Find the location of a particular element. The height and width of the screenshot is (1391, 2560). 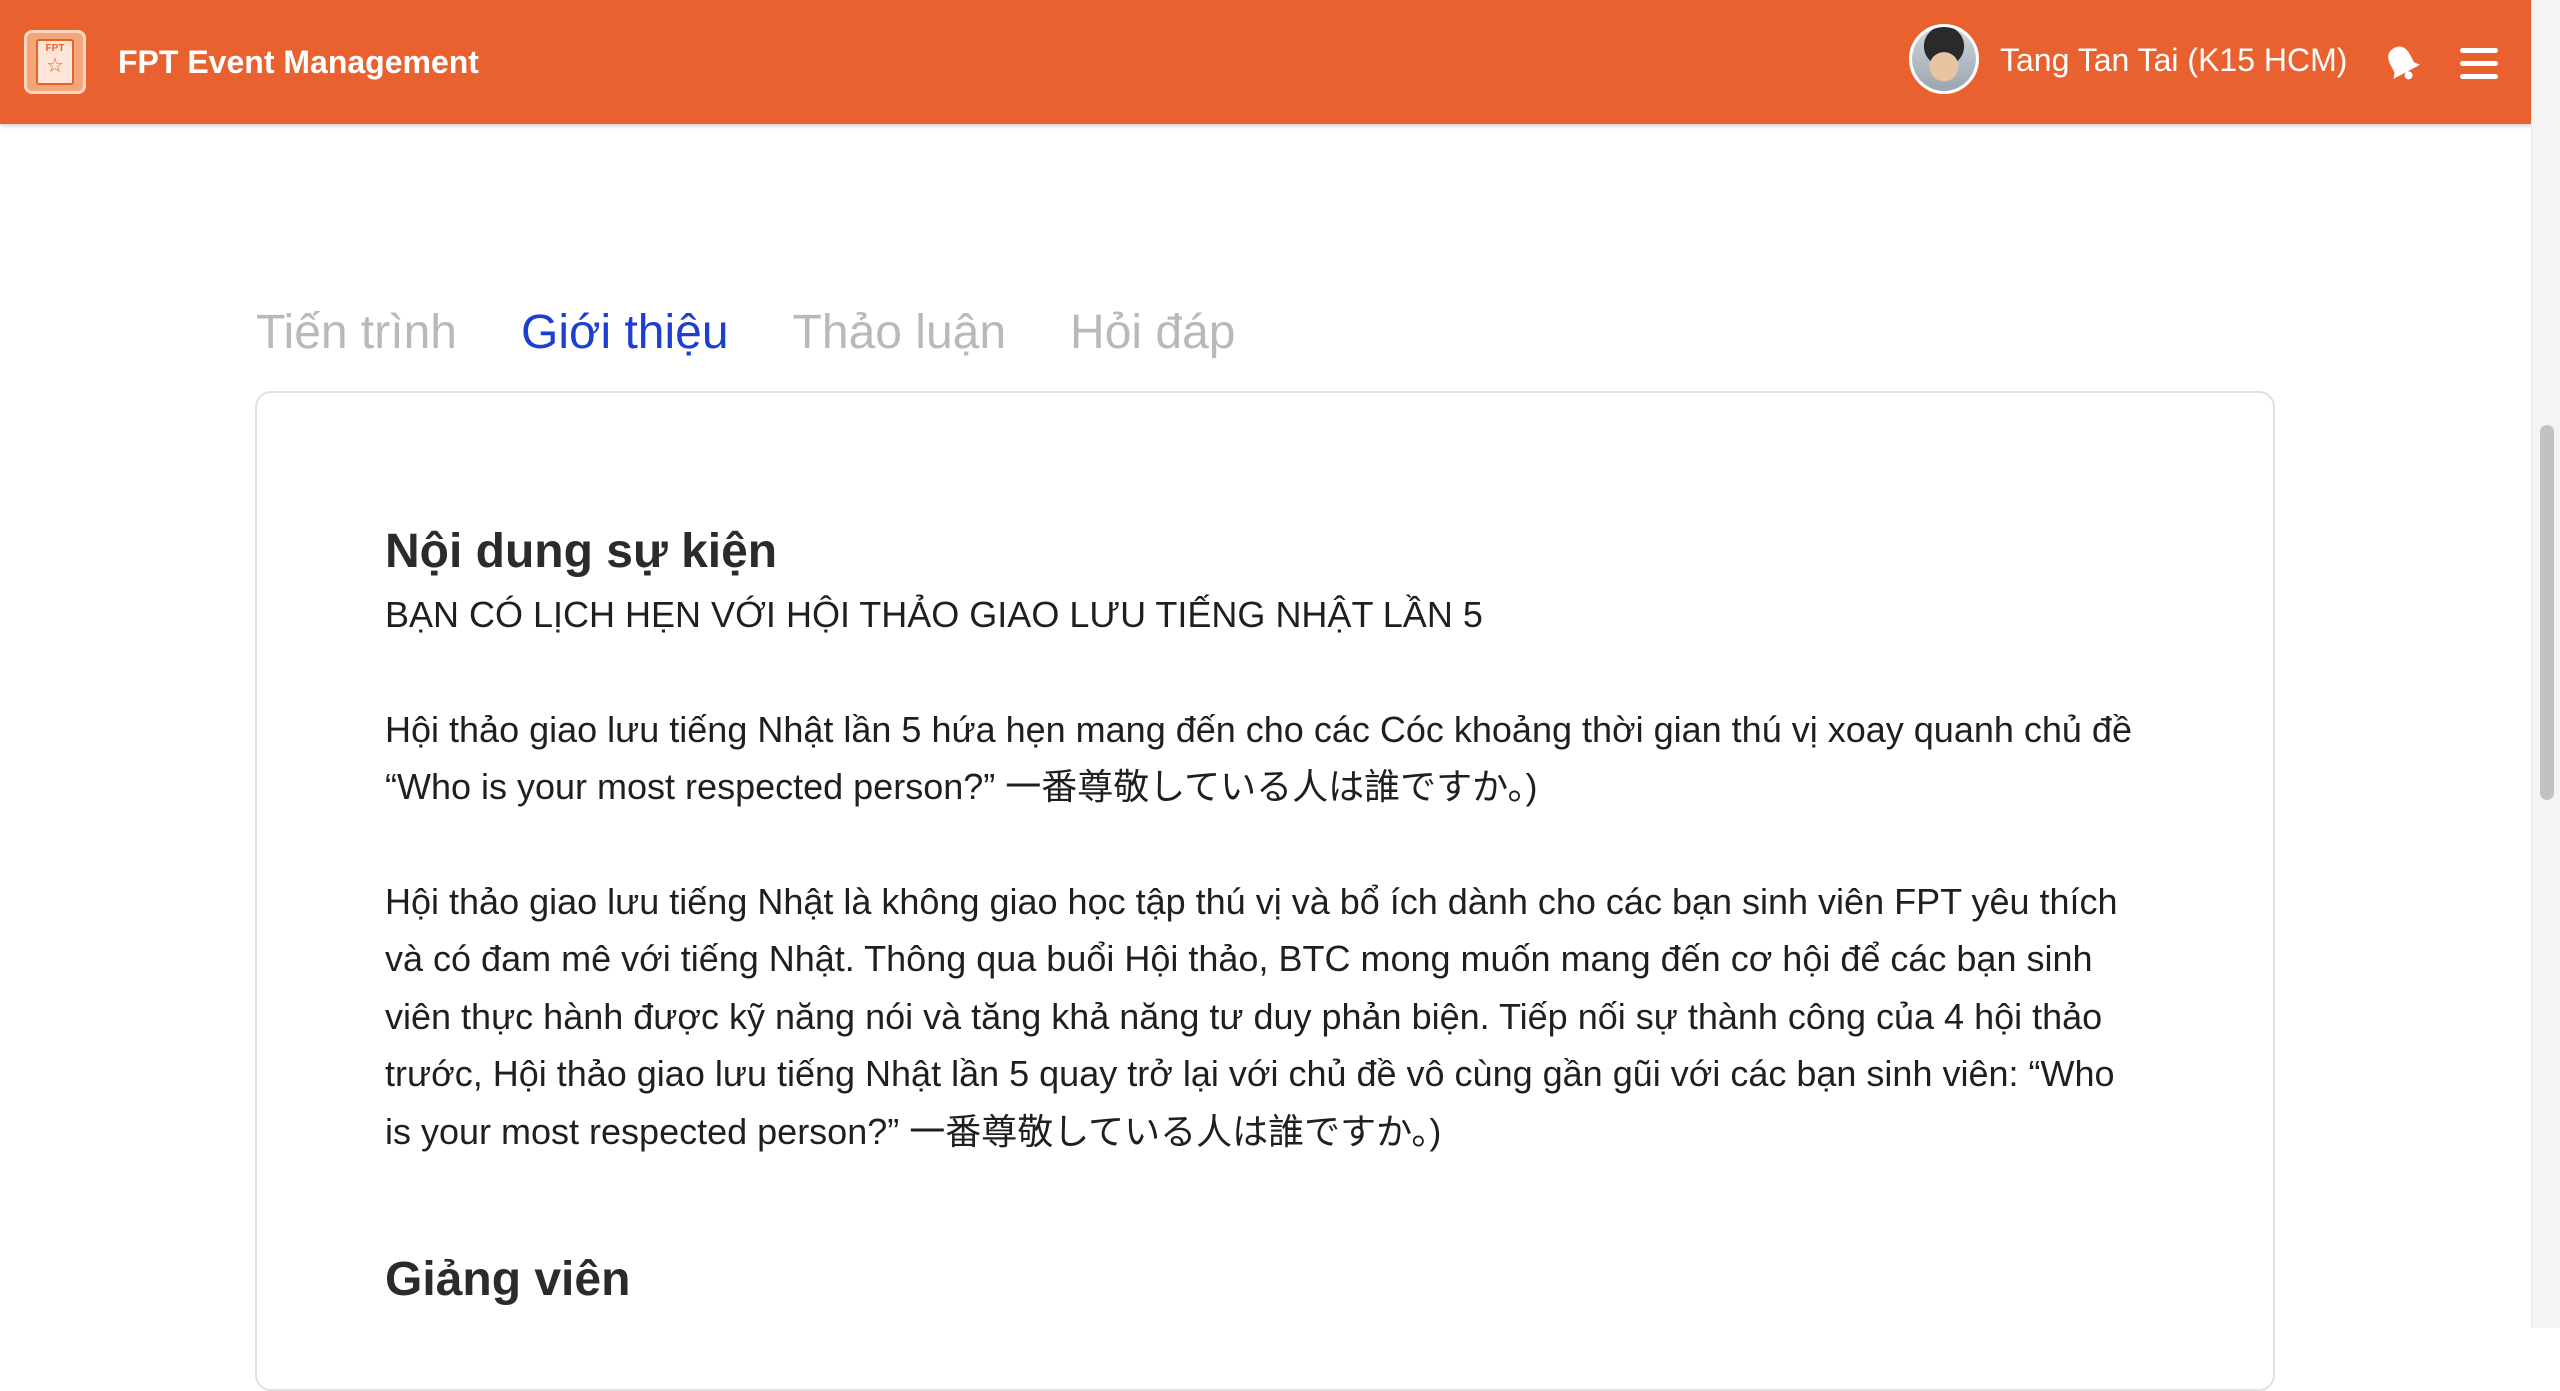

avatar-image is located at coordinates (1944, 59).